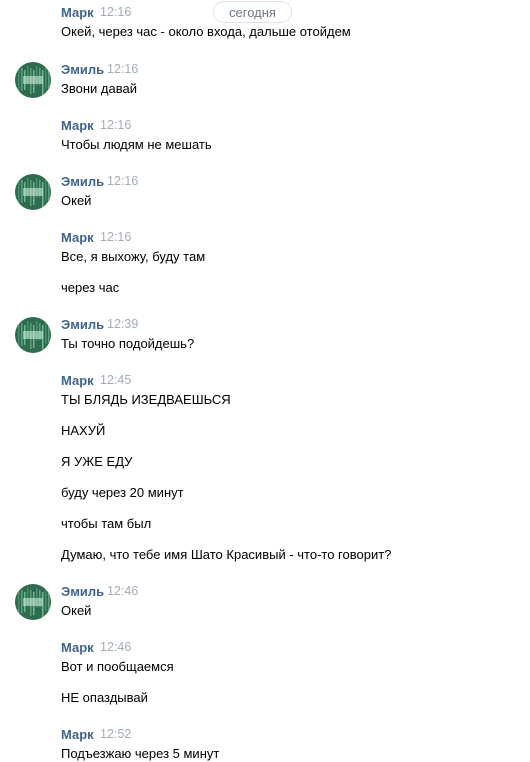  What do you see at coordinates (104, 697) in the screenshot?
I see `message-text: НЕ опаздывай` at bounding box center [104, 697].